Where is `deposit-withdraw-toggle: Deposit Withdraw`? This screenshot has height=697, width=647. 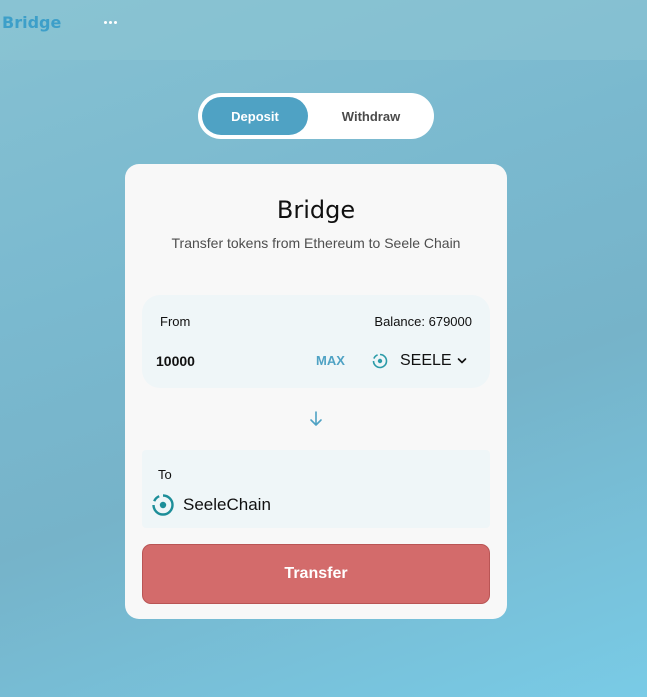 deposit-withdraw-toggle: Deposit Withdraw is located at coordinates (316, 116).